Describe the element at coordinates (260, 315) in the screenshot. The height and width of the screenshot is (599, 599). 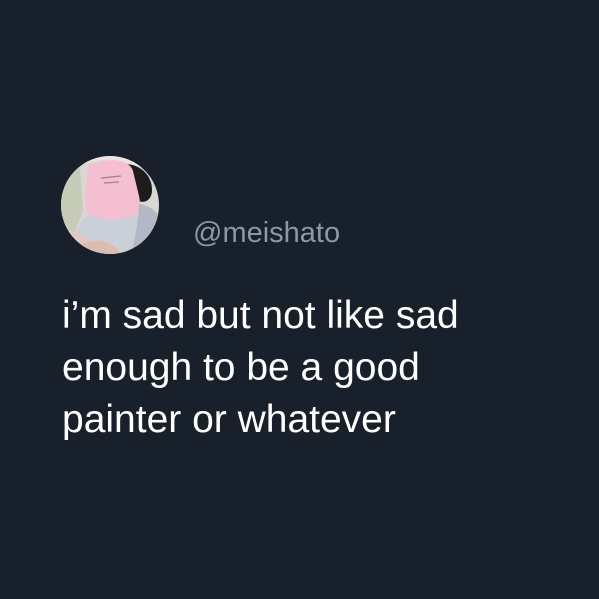
I see `tweet-line-1: i’m sad but not like sad` at that location.